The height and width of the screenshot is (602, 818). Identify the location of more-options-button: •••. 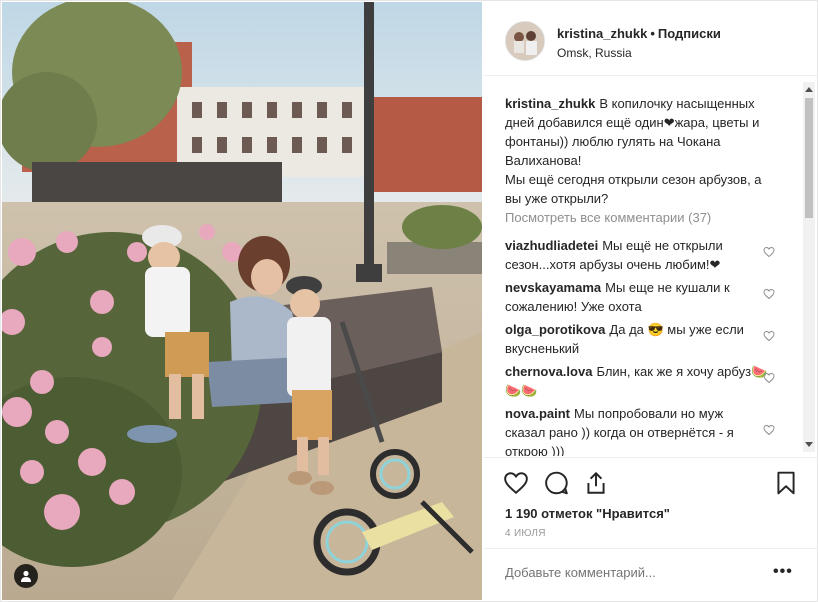
(783, 572).